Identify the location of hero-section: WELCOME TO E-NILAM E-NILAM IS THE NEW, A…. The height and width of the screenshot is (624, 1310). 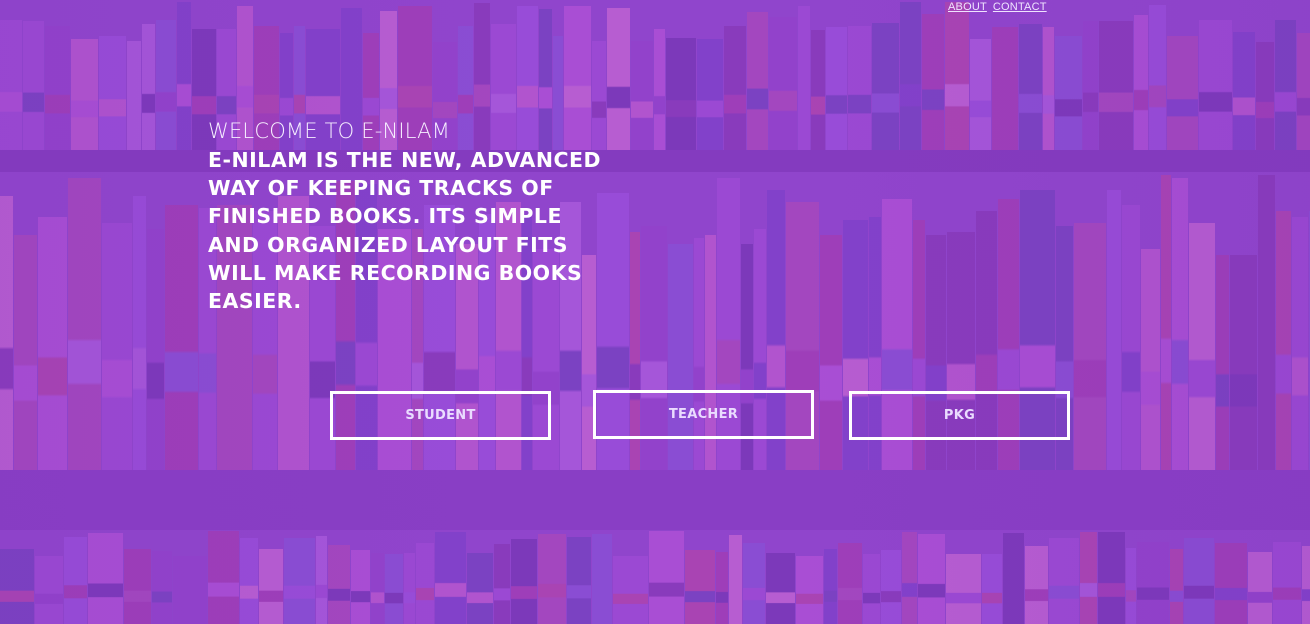
(418, 215).